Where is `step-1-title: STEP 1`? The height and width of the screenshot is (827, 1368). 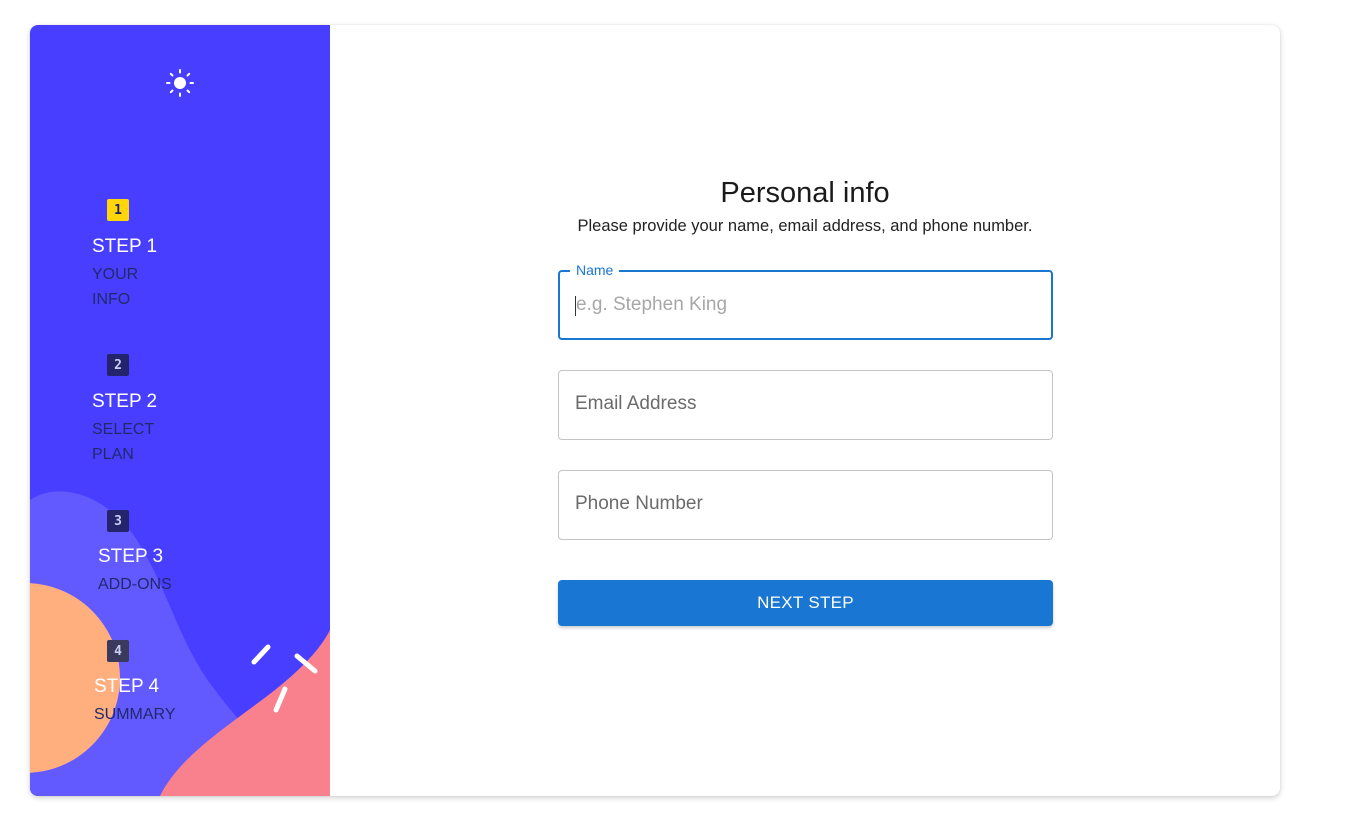
step-1-title: STEP 1 is located at coordinates (125, 246).